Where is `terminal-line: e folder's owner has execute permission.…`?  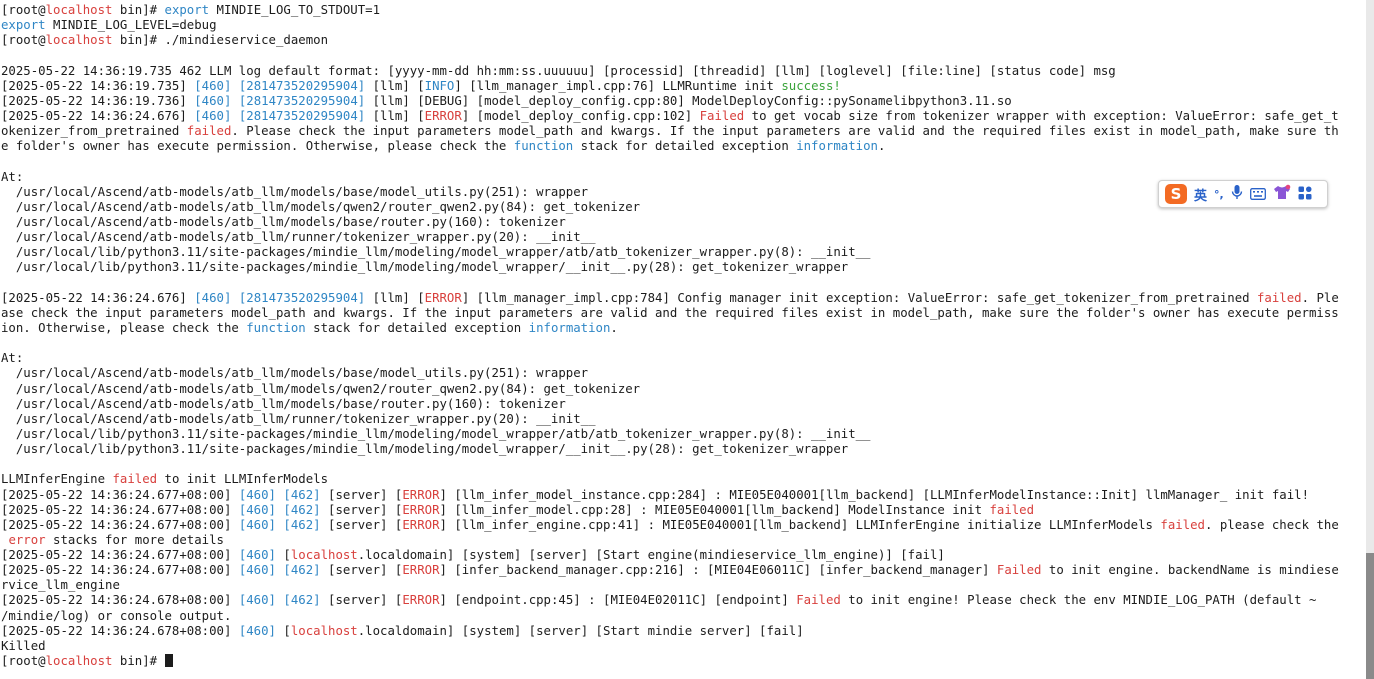
terminal-line: e folder's owner has execute permission.… is located at coordinates (683, 146).